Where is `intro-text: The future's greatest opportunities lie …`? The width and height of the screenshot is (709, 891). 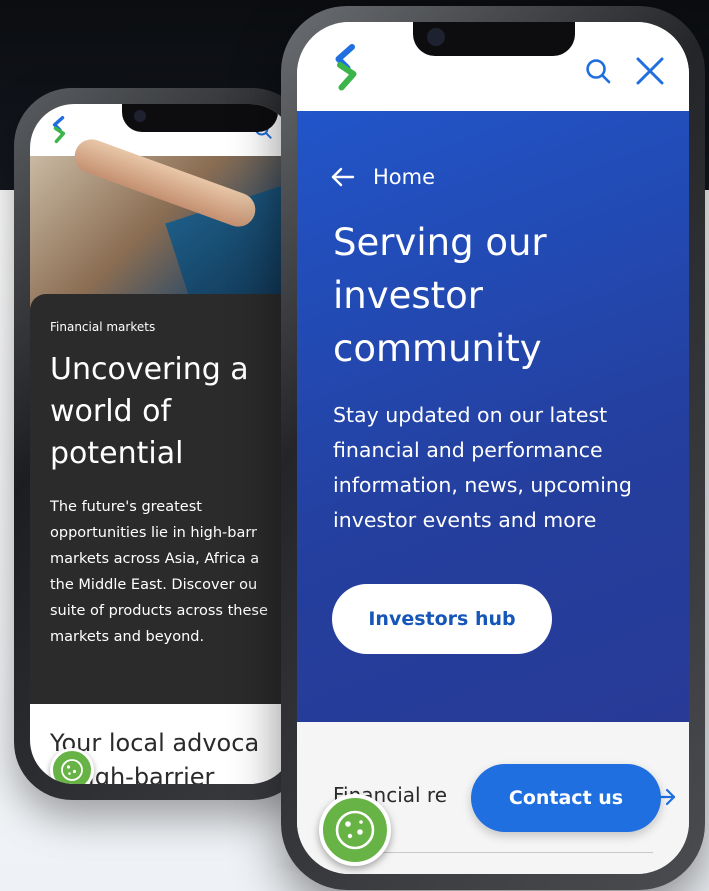 intro-text: The future's greatest opportunities lie … is located at coordinates (159, 572).